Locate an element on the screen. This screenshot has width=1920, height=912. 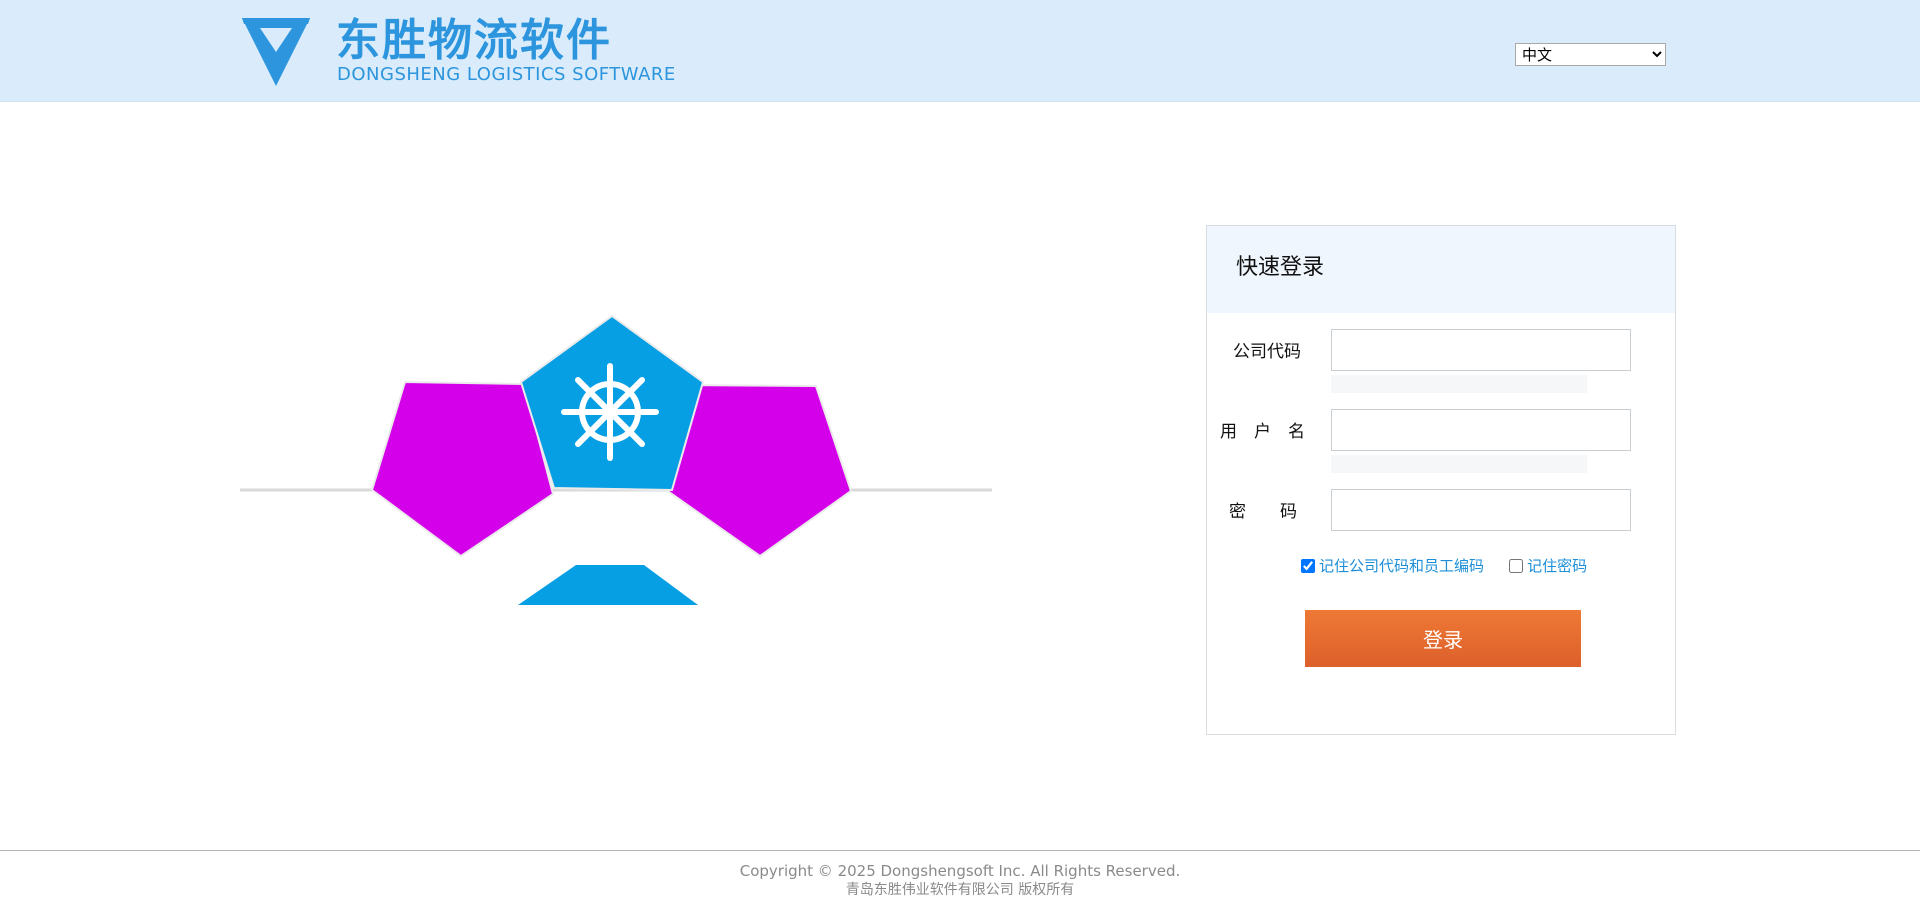
remember-company-checkbox is located at coordinates (1308, 565).